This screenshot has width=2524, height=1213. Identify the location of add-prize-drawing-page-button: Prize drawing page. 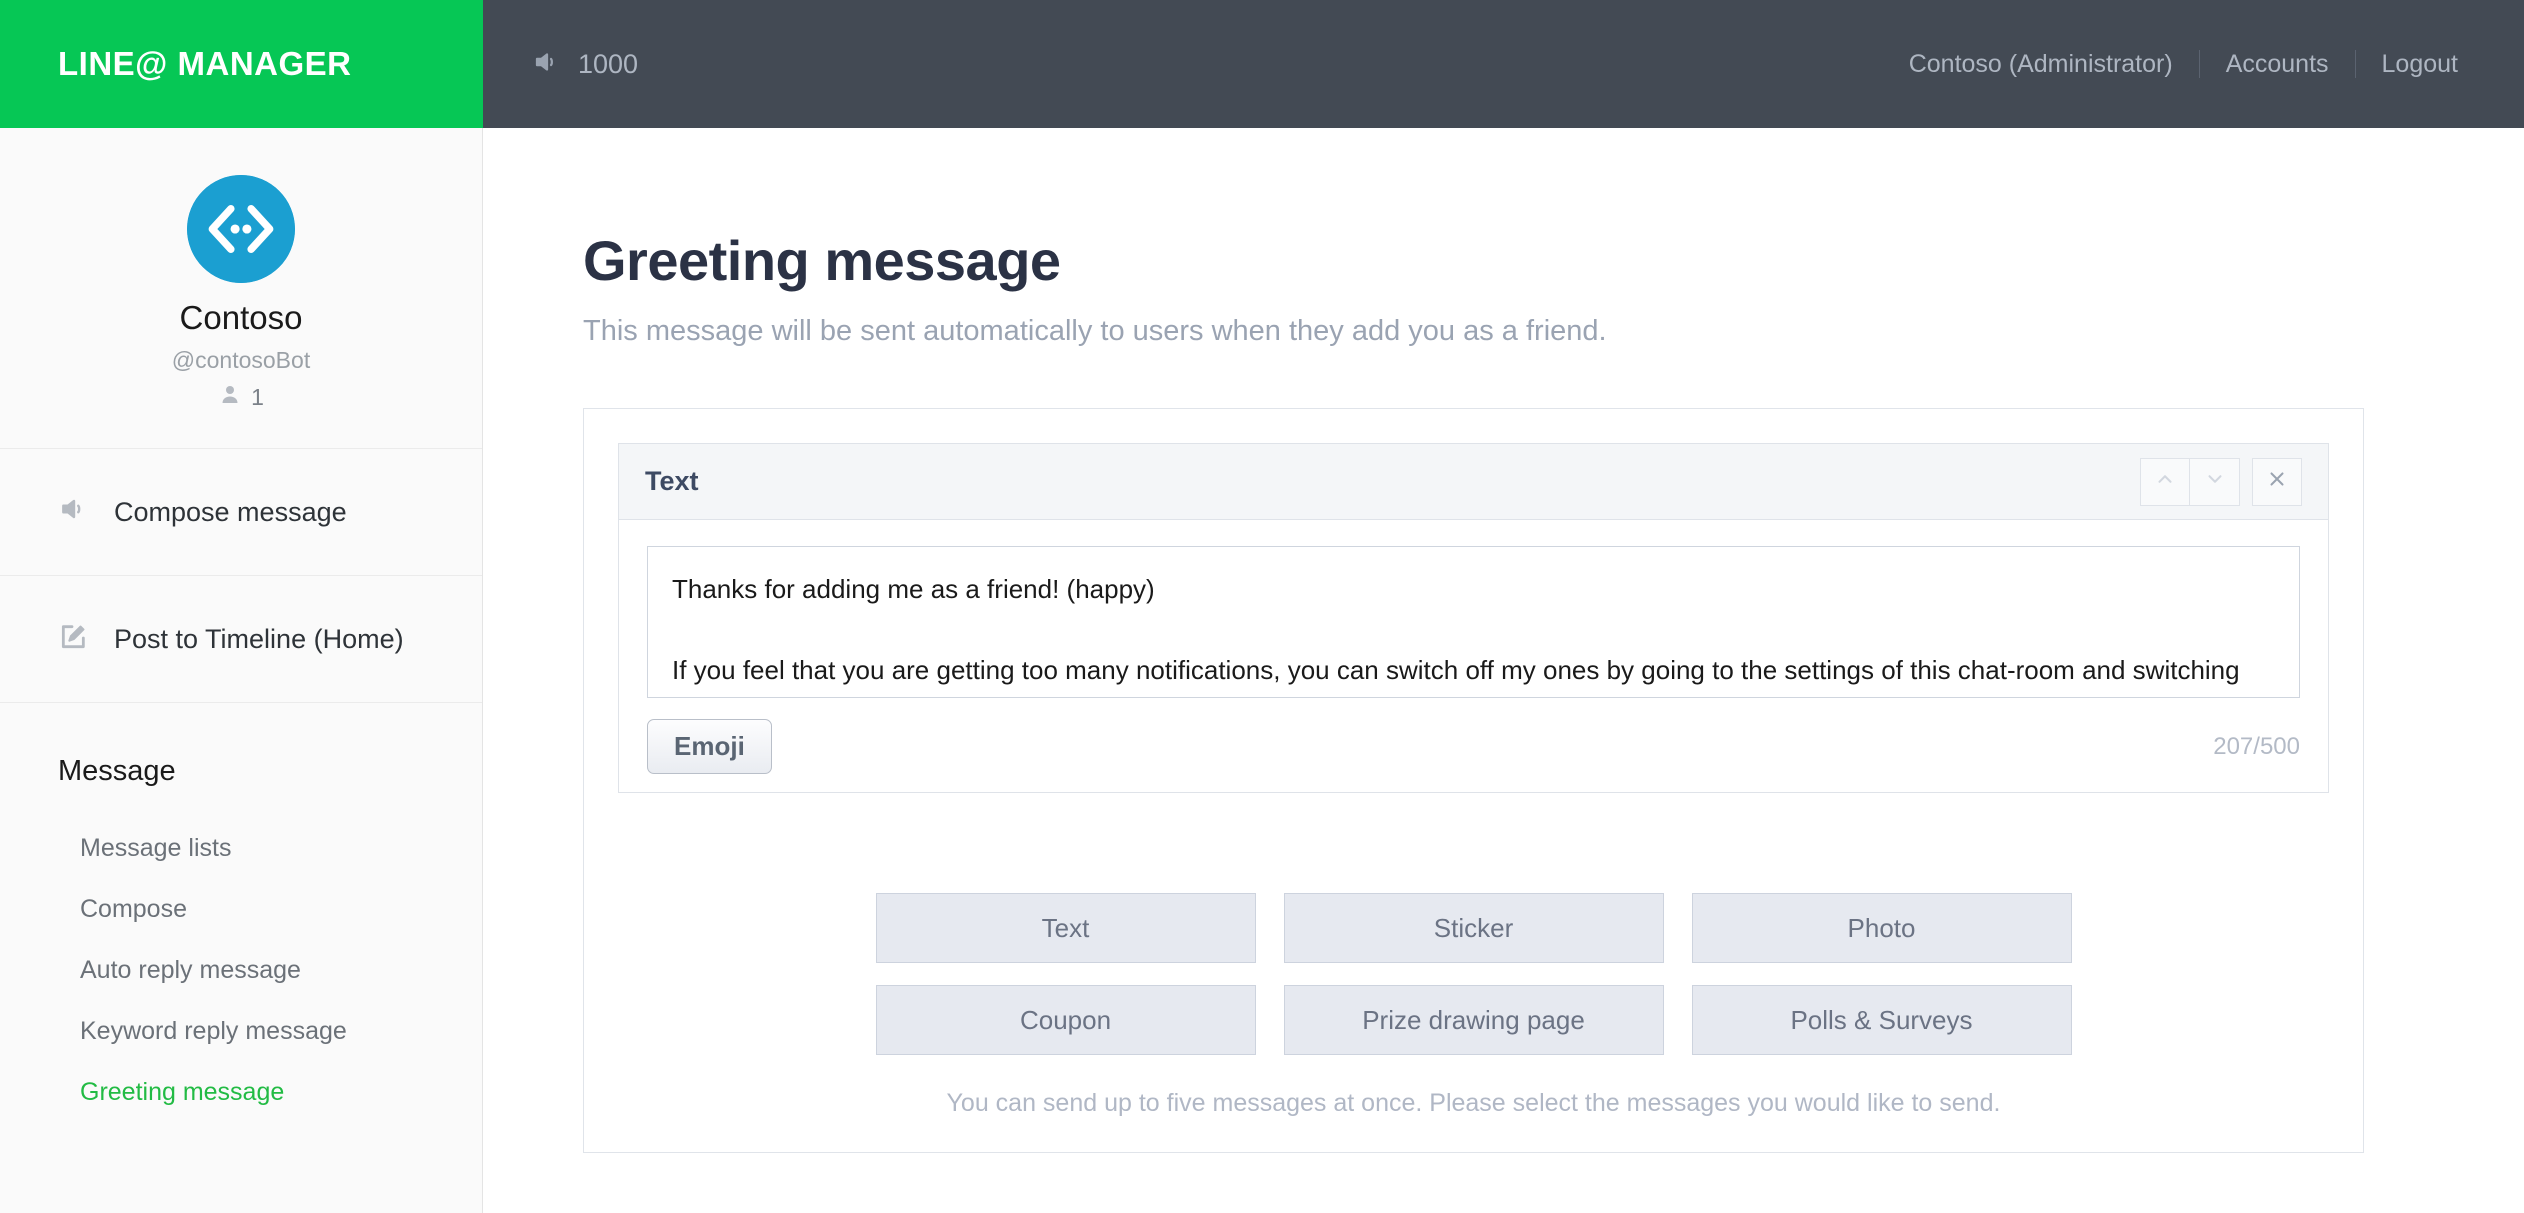
(1473, 1020).